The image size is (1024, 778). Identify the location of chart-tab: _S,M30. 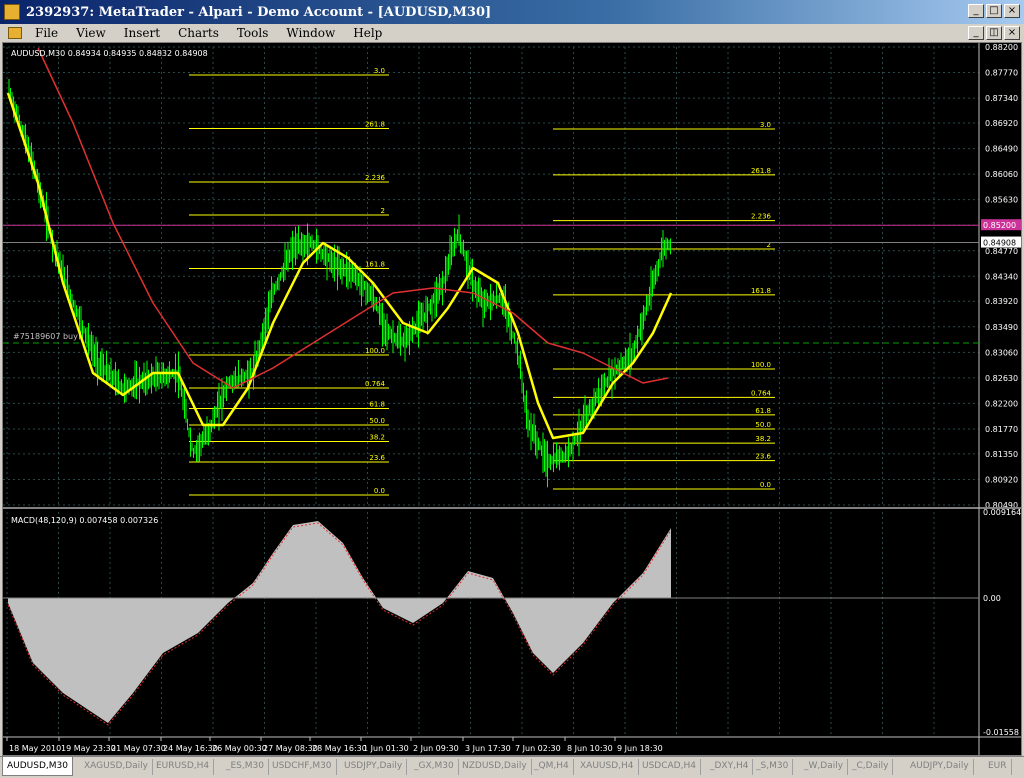
(773, 767).